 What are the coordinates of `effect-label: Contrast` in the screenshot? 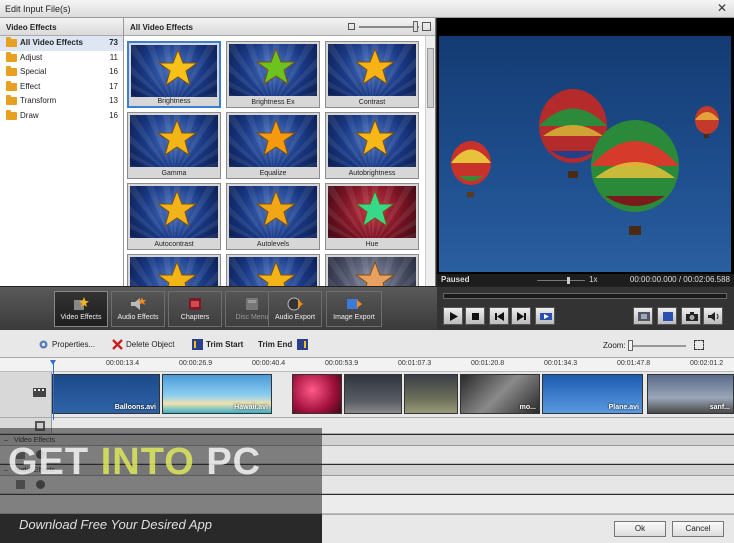 It's located at (372, 102).